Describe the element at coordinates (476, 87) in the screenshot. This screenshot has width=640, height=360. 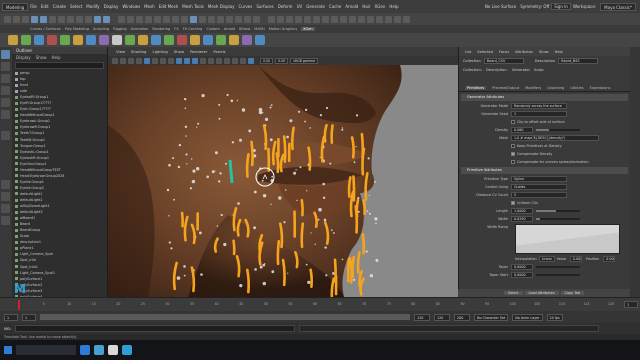
I see `xgen-tab-primitives: Primitives` at that location.